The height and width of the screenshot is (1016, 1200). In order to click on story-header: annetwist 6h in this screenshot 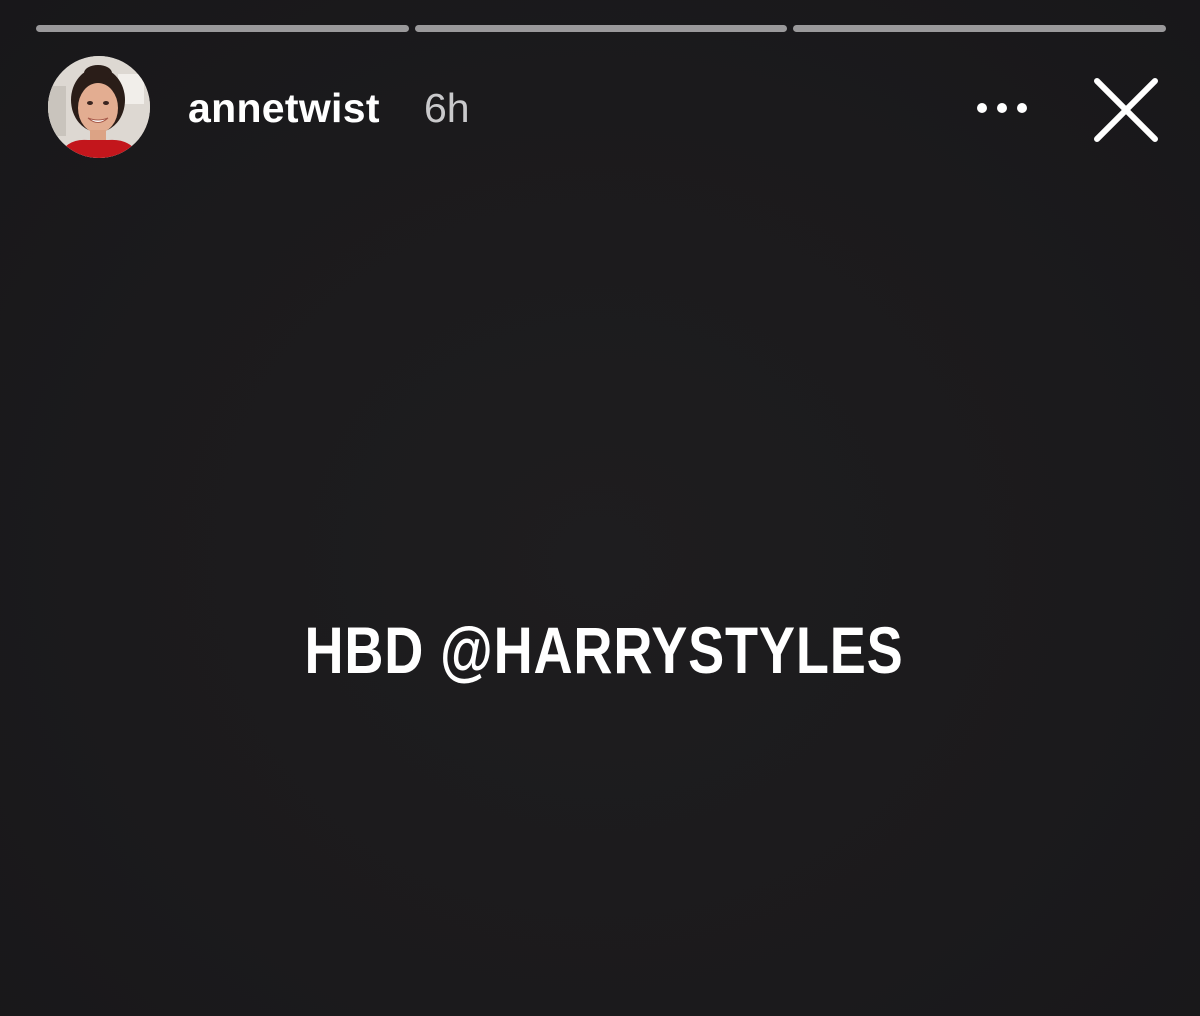, I will do `click(606, 108)`.